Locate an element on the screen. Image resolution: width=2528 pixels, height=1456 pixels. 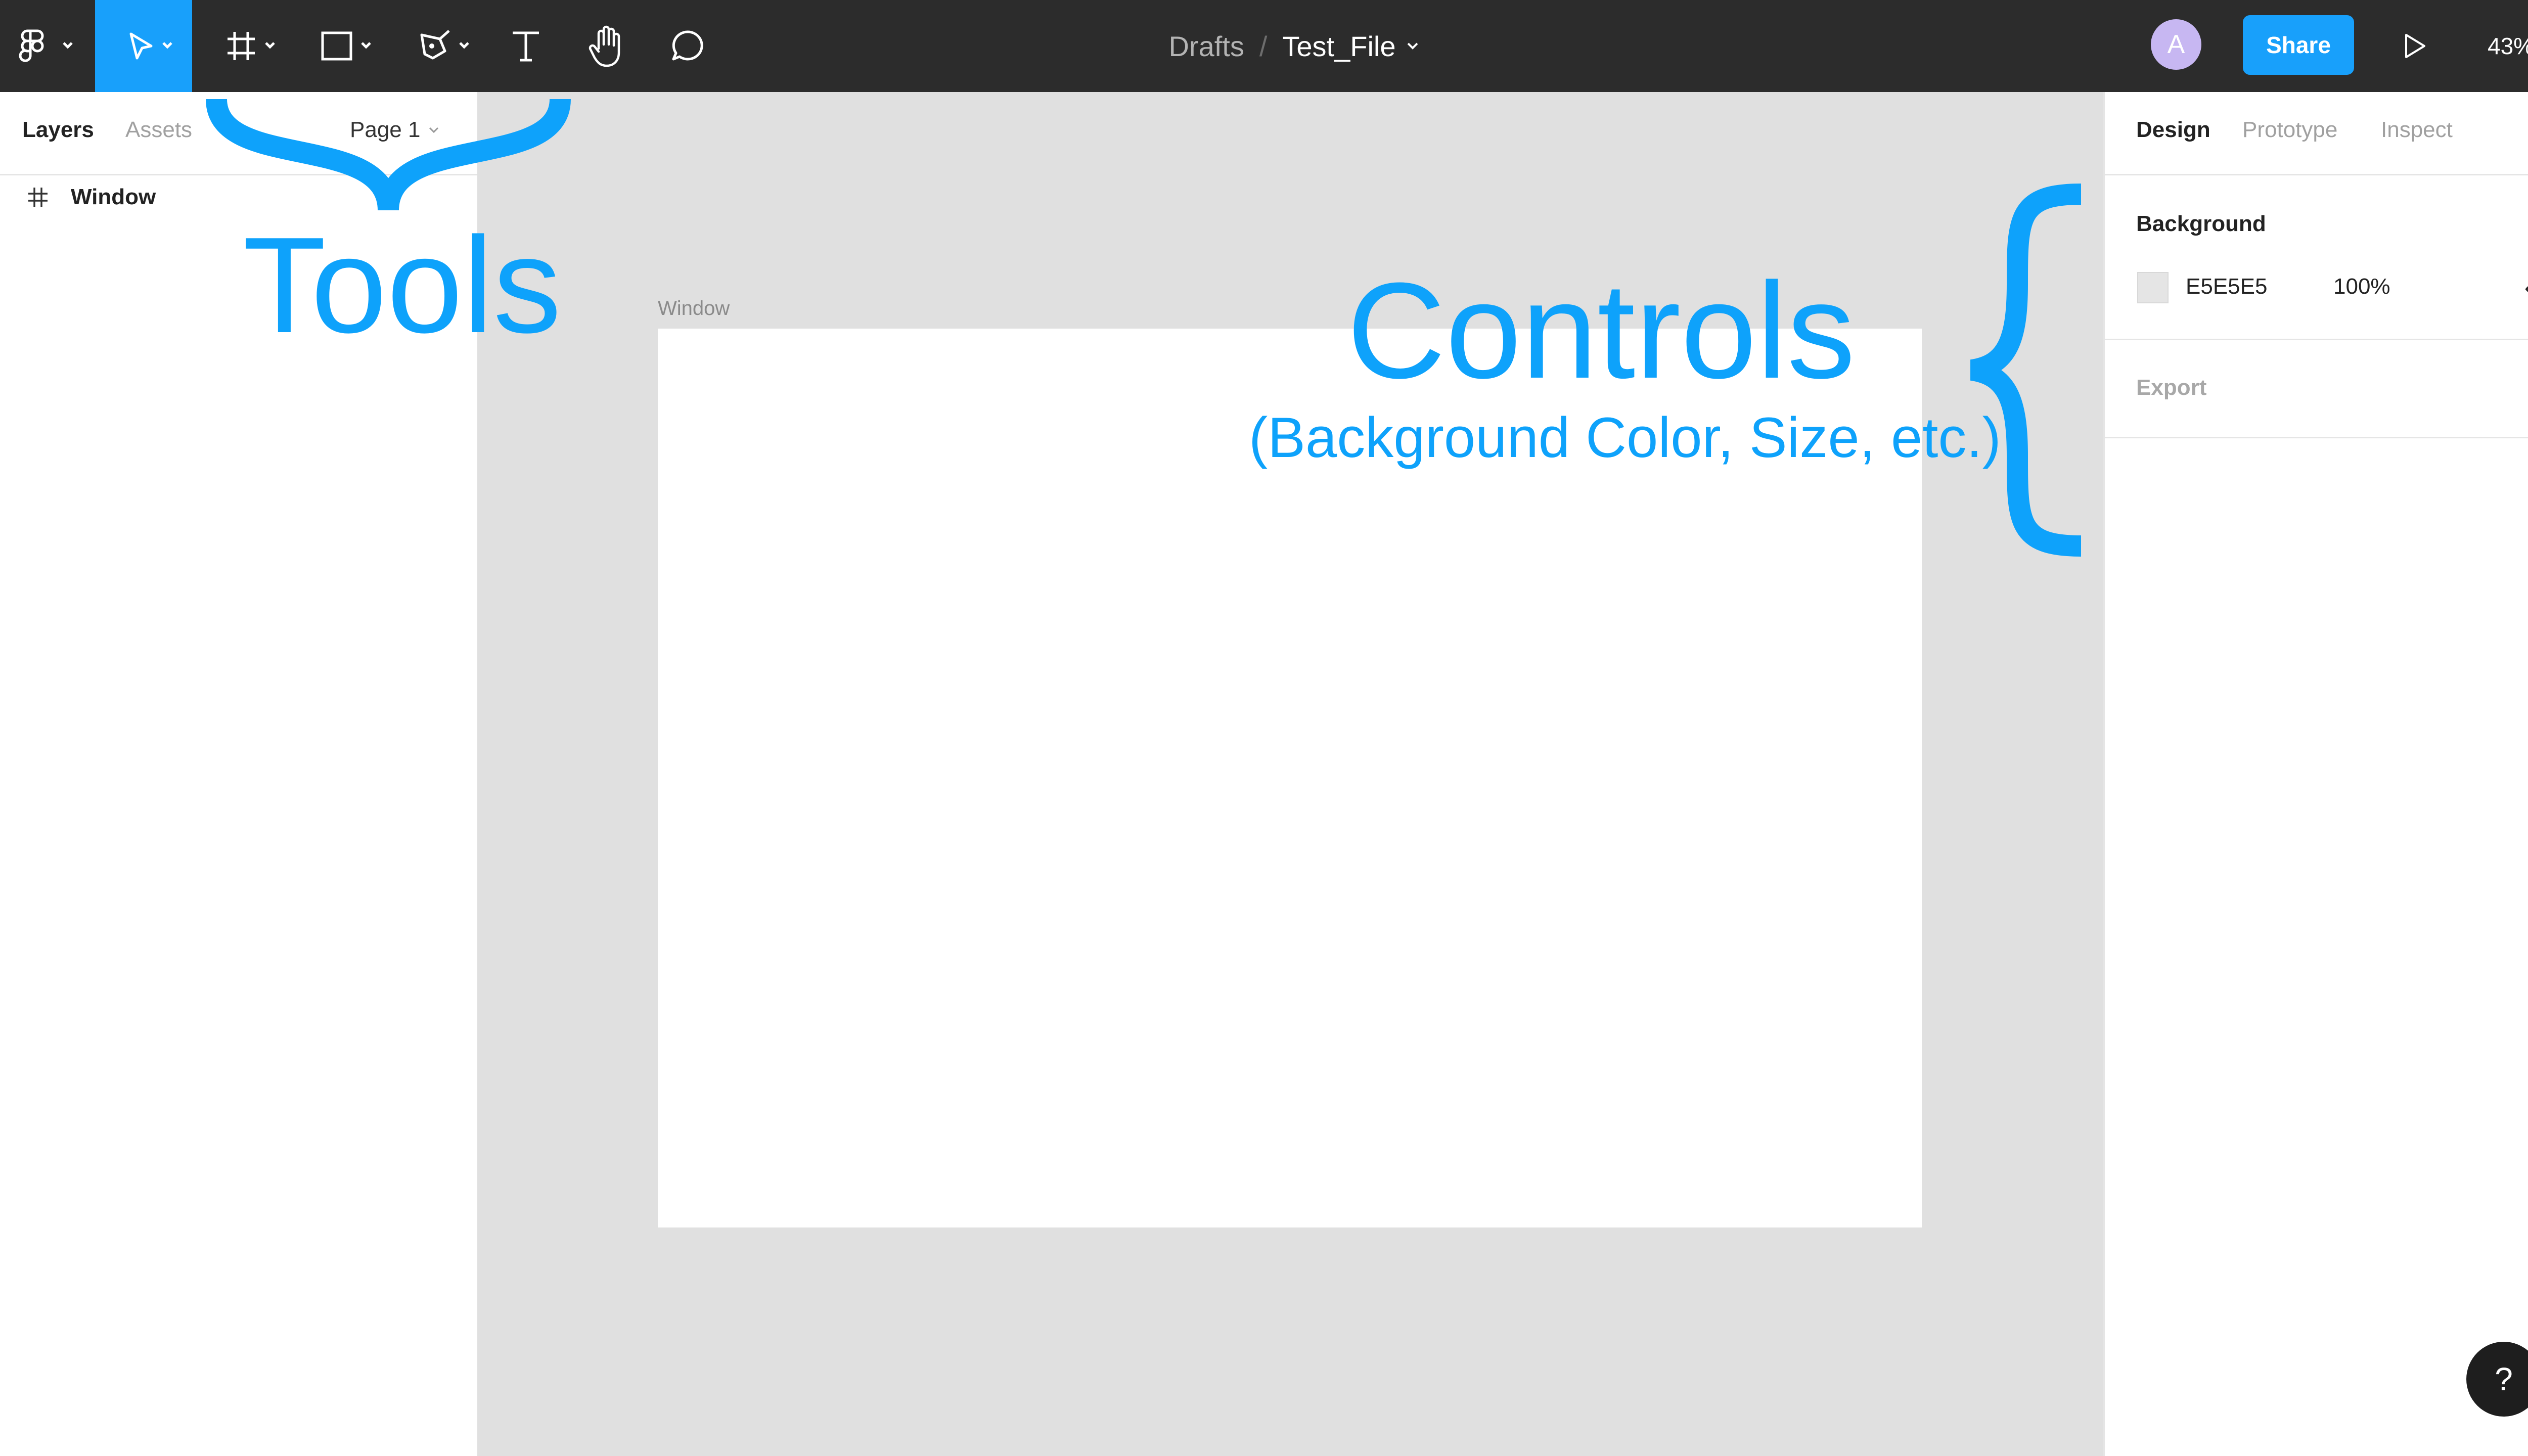
zoom-menu: 43% is located at coordinates (2508, 46).